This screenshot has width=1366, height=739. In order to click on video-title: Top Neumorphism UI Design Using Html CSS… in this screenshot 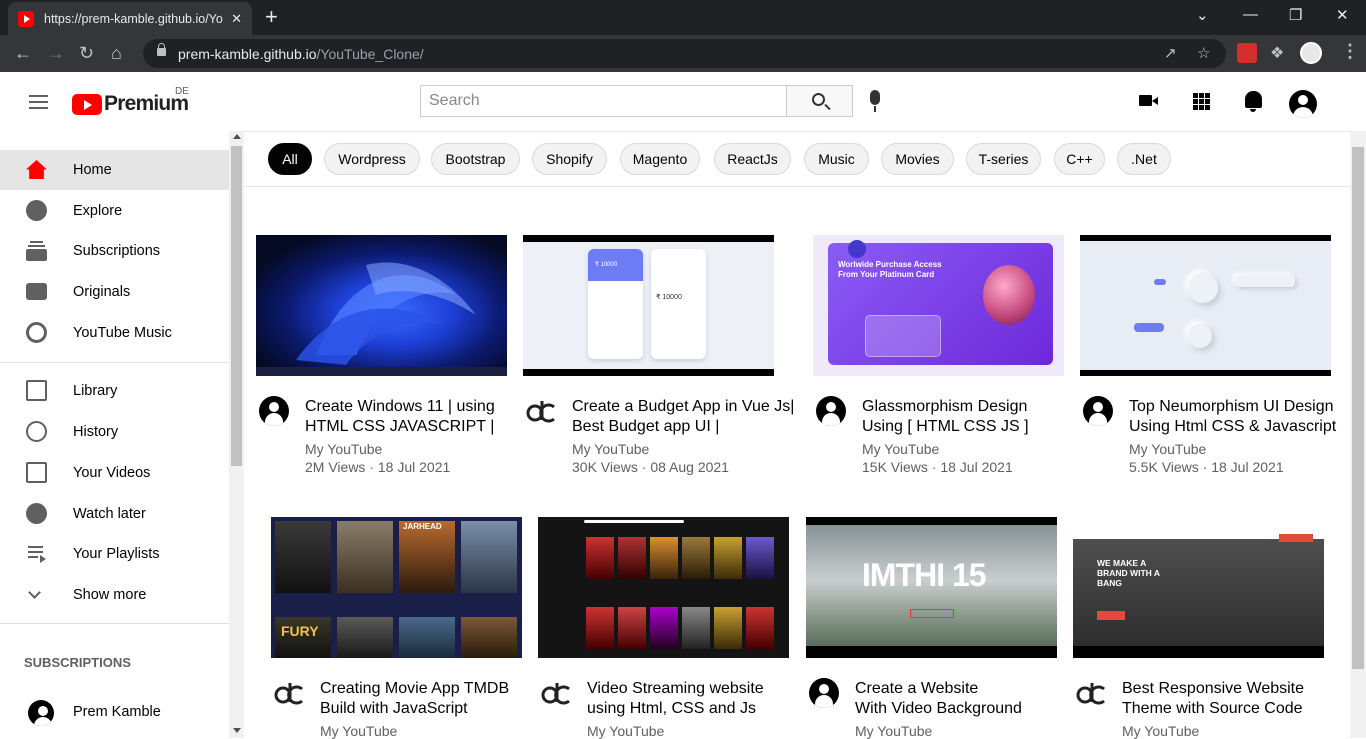, I will do `click(1238, 417)`.